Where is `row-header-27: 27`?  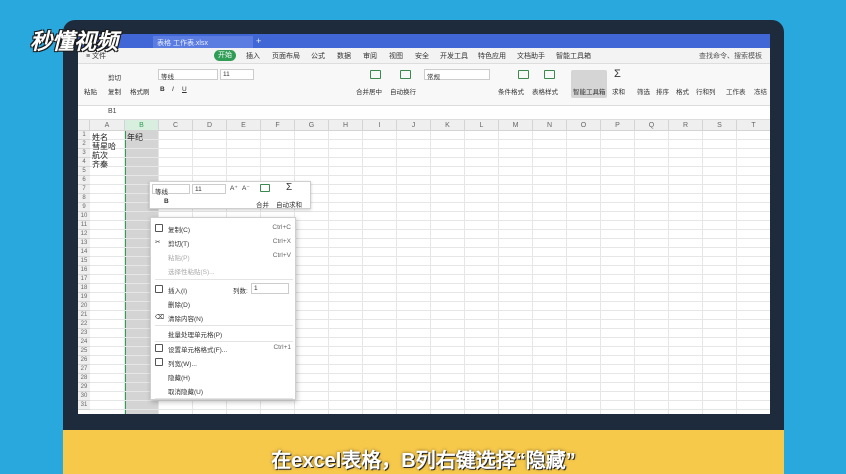
row-header-27: 27 is located at coordinates (84, 369).